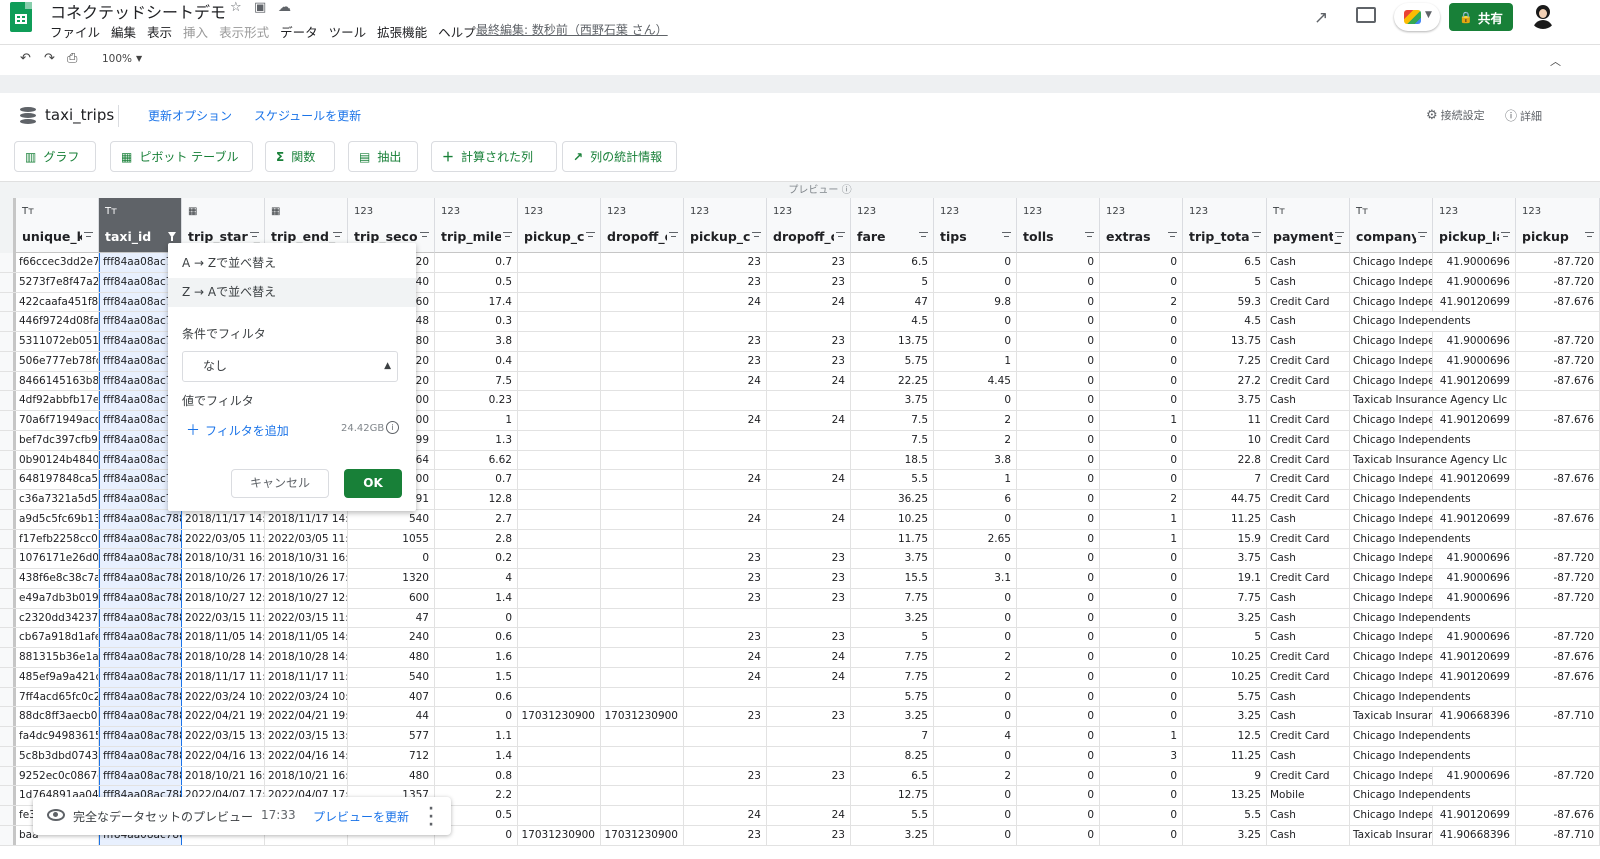  What do you see at coordinates (642, 225) in the screenshot?
I see `column-header-dropoff_ce: 123 dropoff_ce` at bounding box center [642, 225].